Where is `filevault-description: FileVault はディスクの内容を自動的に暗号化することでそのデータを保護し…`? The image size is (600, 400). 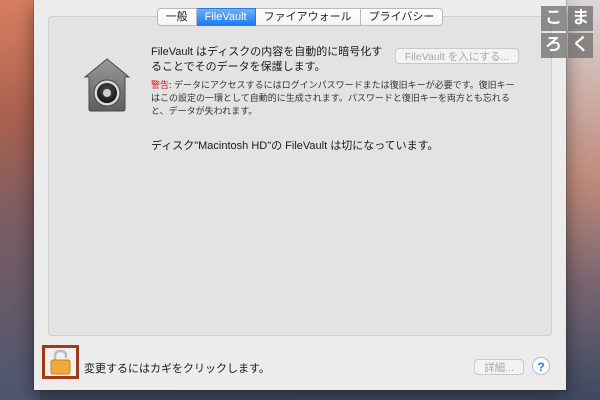
filevault-description: FileVault はディスクの内容を自動的に暗号化することでそのデータを保護し… is located at coordinates (267, 59).